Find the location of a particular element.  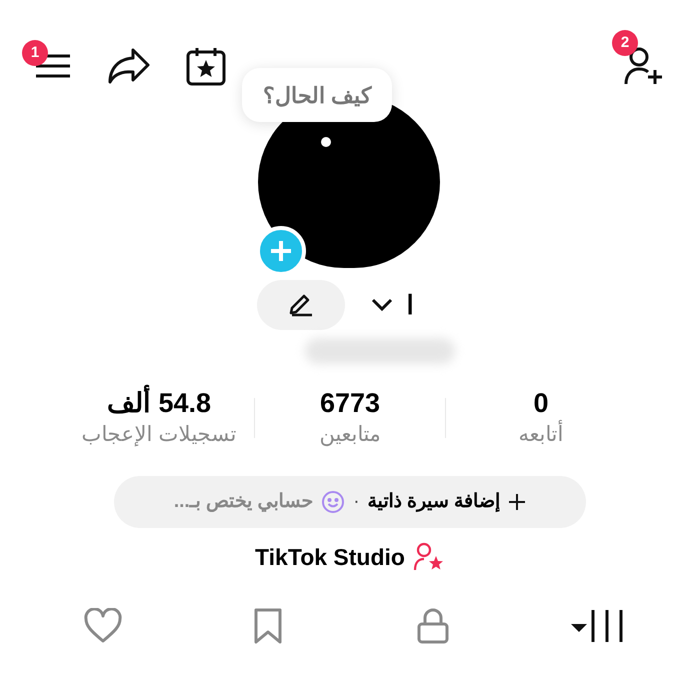

stat-label: أتابعه is located at coordinates (541, 435).